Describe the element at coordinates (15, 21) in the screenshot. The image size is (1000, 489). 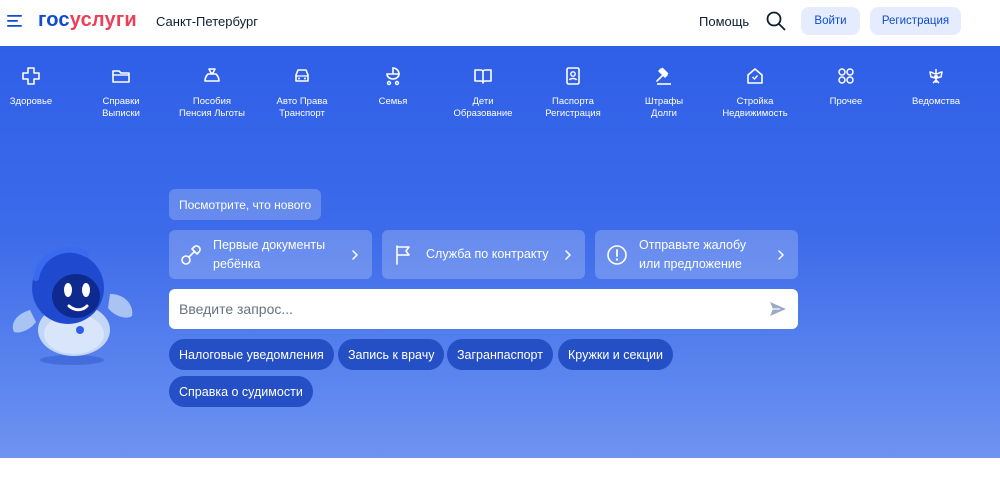
I see `menu-icon` at that location.